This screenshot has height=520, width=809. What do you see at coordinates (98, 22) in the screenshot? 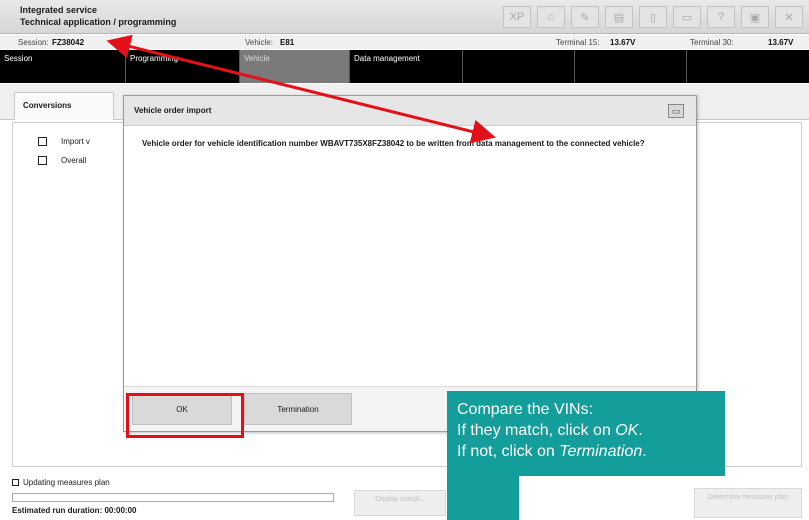
I see `app-title-line2: Technical application / programming` at bounding box center [98, 22].